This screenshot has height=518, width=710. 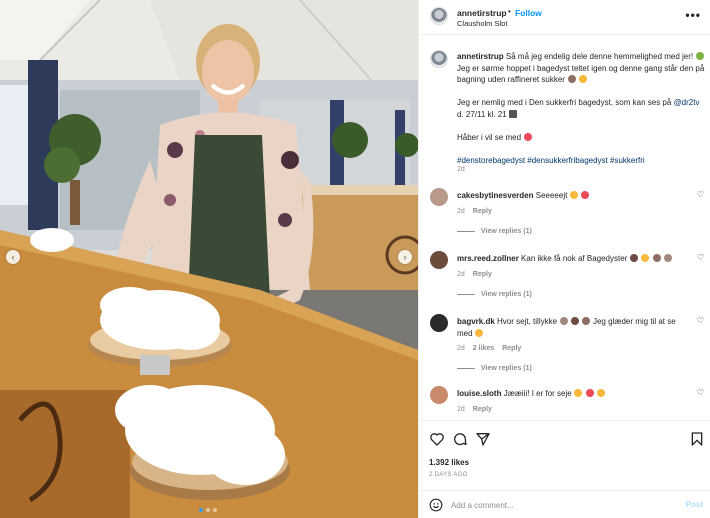 What do you see at coordinates (483, 348) in the screenshot?
I see `comment-likes: 2 likes` at bounding box center [483, 348].